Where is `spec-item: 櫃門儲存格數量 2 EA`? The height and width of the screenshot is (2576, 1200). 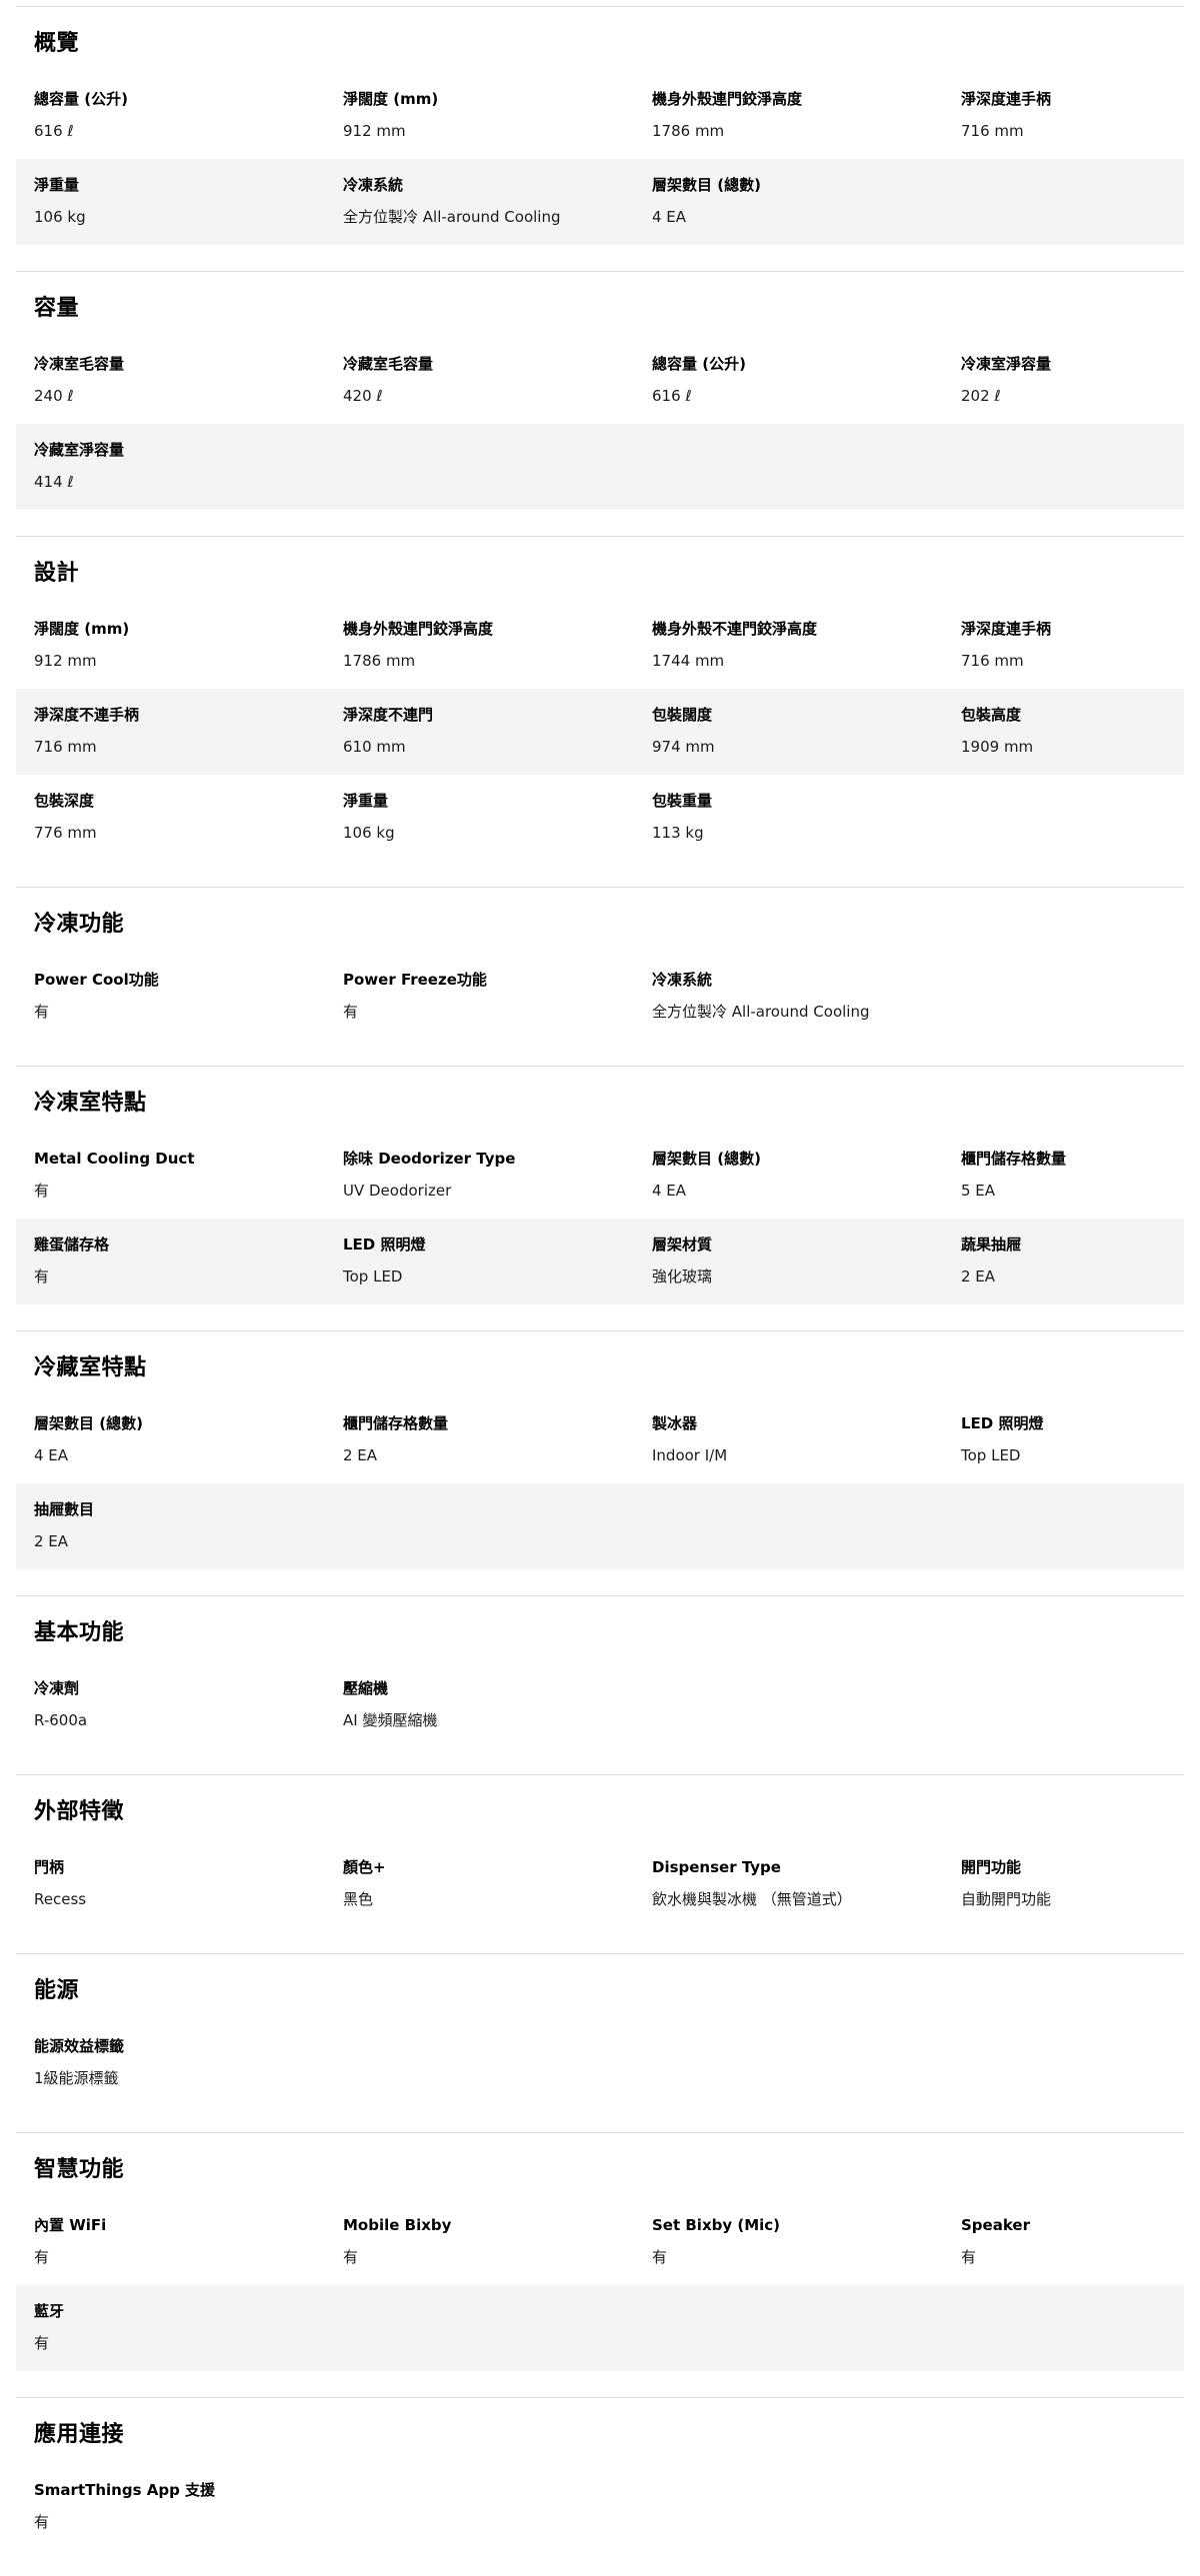
spec-item: 櫃門儲存格數量 2 EA is located at coordinates (497, 1439).